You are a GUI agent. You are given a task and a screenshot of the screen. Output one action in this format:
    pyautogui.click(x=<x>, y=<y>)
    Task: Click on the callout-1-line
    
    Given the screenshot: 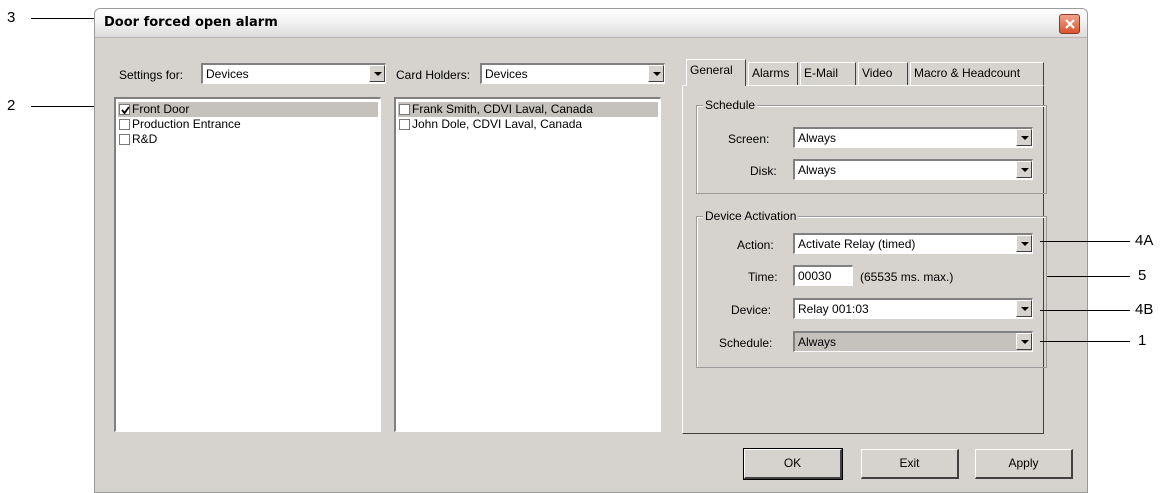 What is the action you would take?
    pyautogui.click(x=1085, y=341)
    